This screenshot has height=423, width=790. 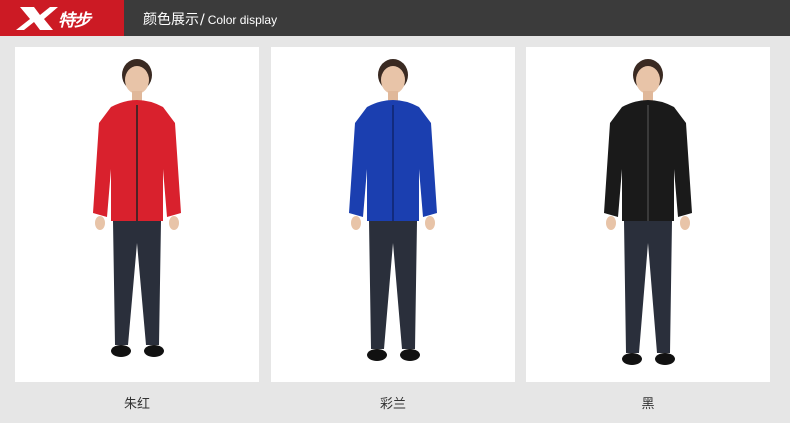 I want to click on section-title-cn: 颜色展示, so click(x=171, y=20).